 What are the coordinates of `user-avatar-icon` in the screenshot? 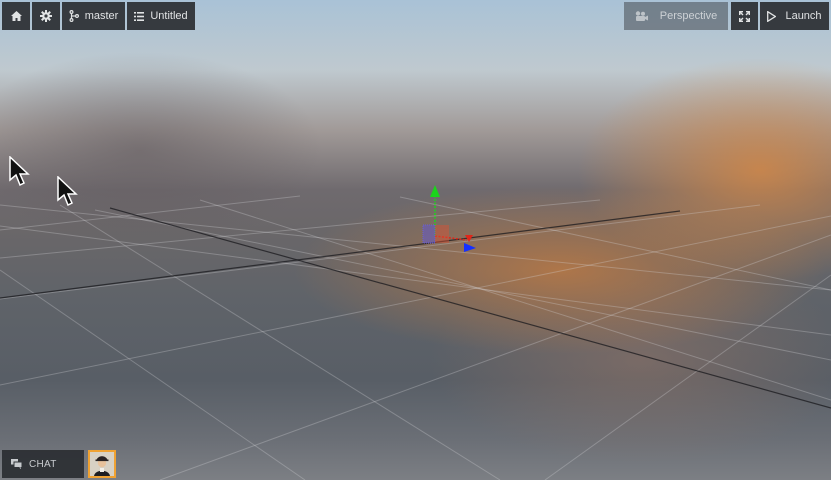 It's located at (102, 464).